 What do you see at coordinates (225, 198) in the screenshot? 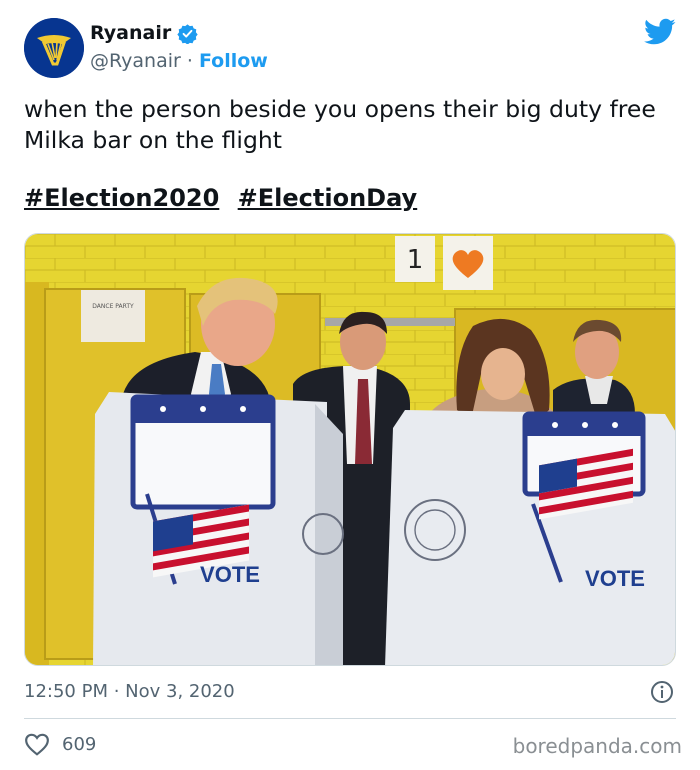
I see `hashtags: #Election2020 #ElectionDay` at bounding box center [225, 198].